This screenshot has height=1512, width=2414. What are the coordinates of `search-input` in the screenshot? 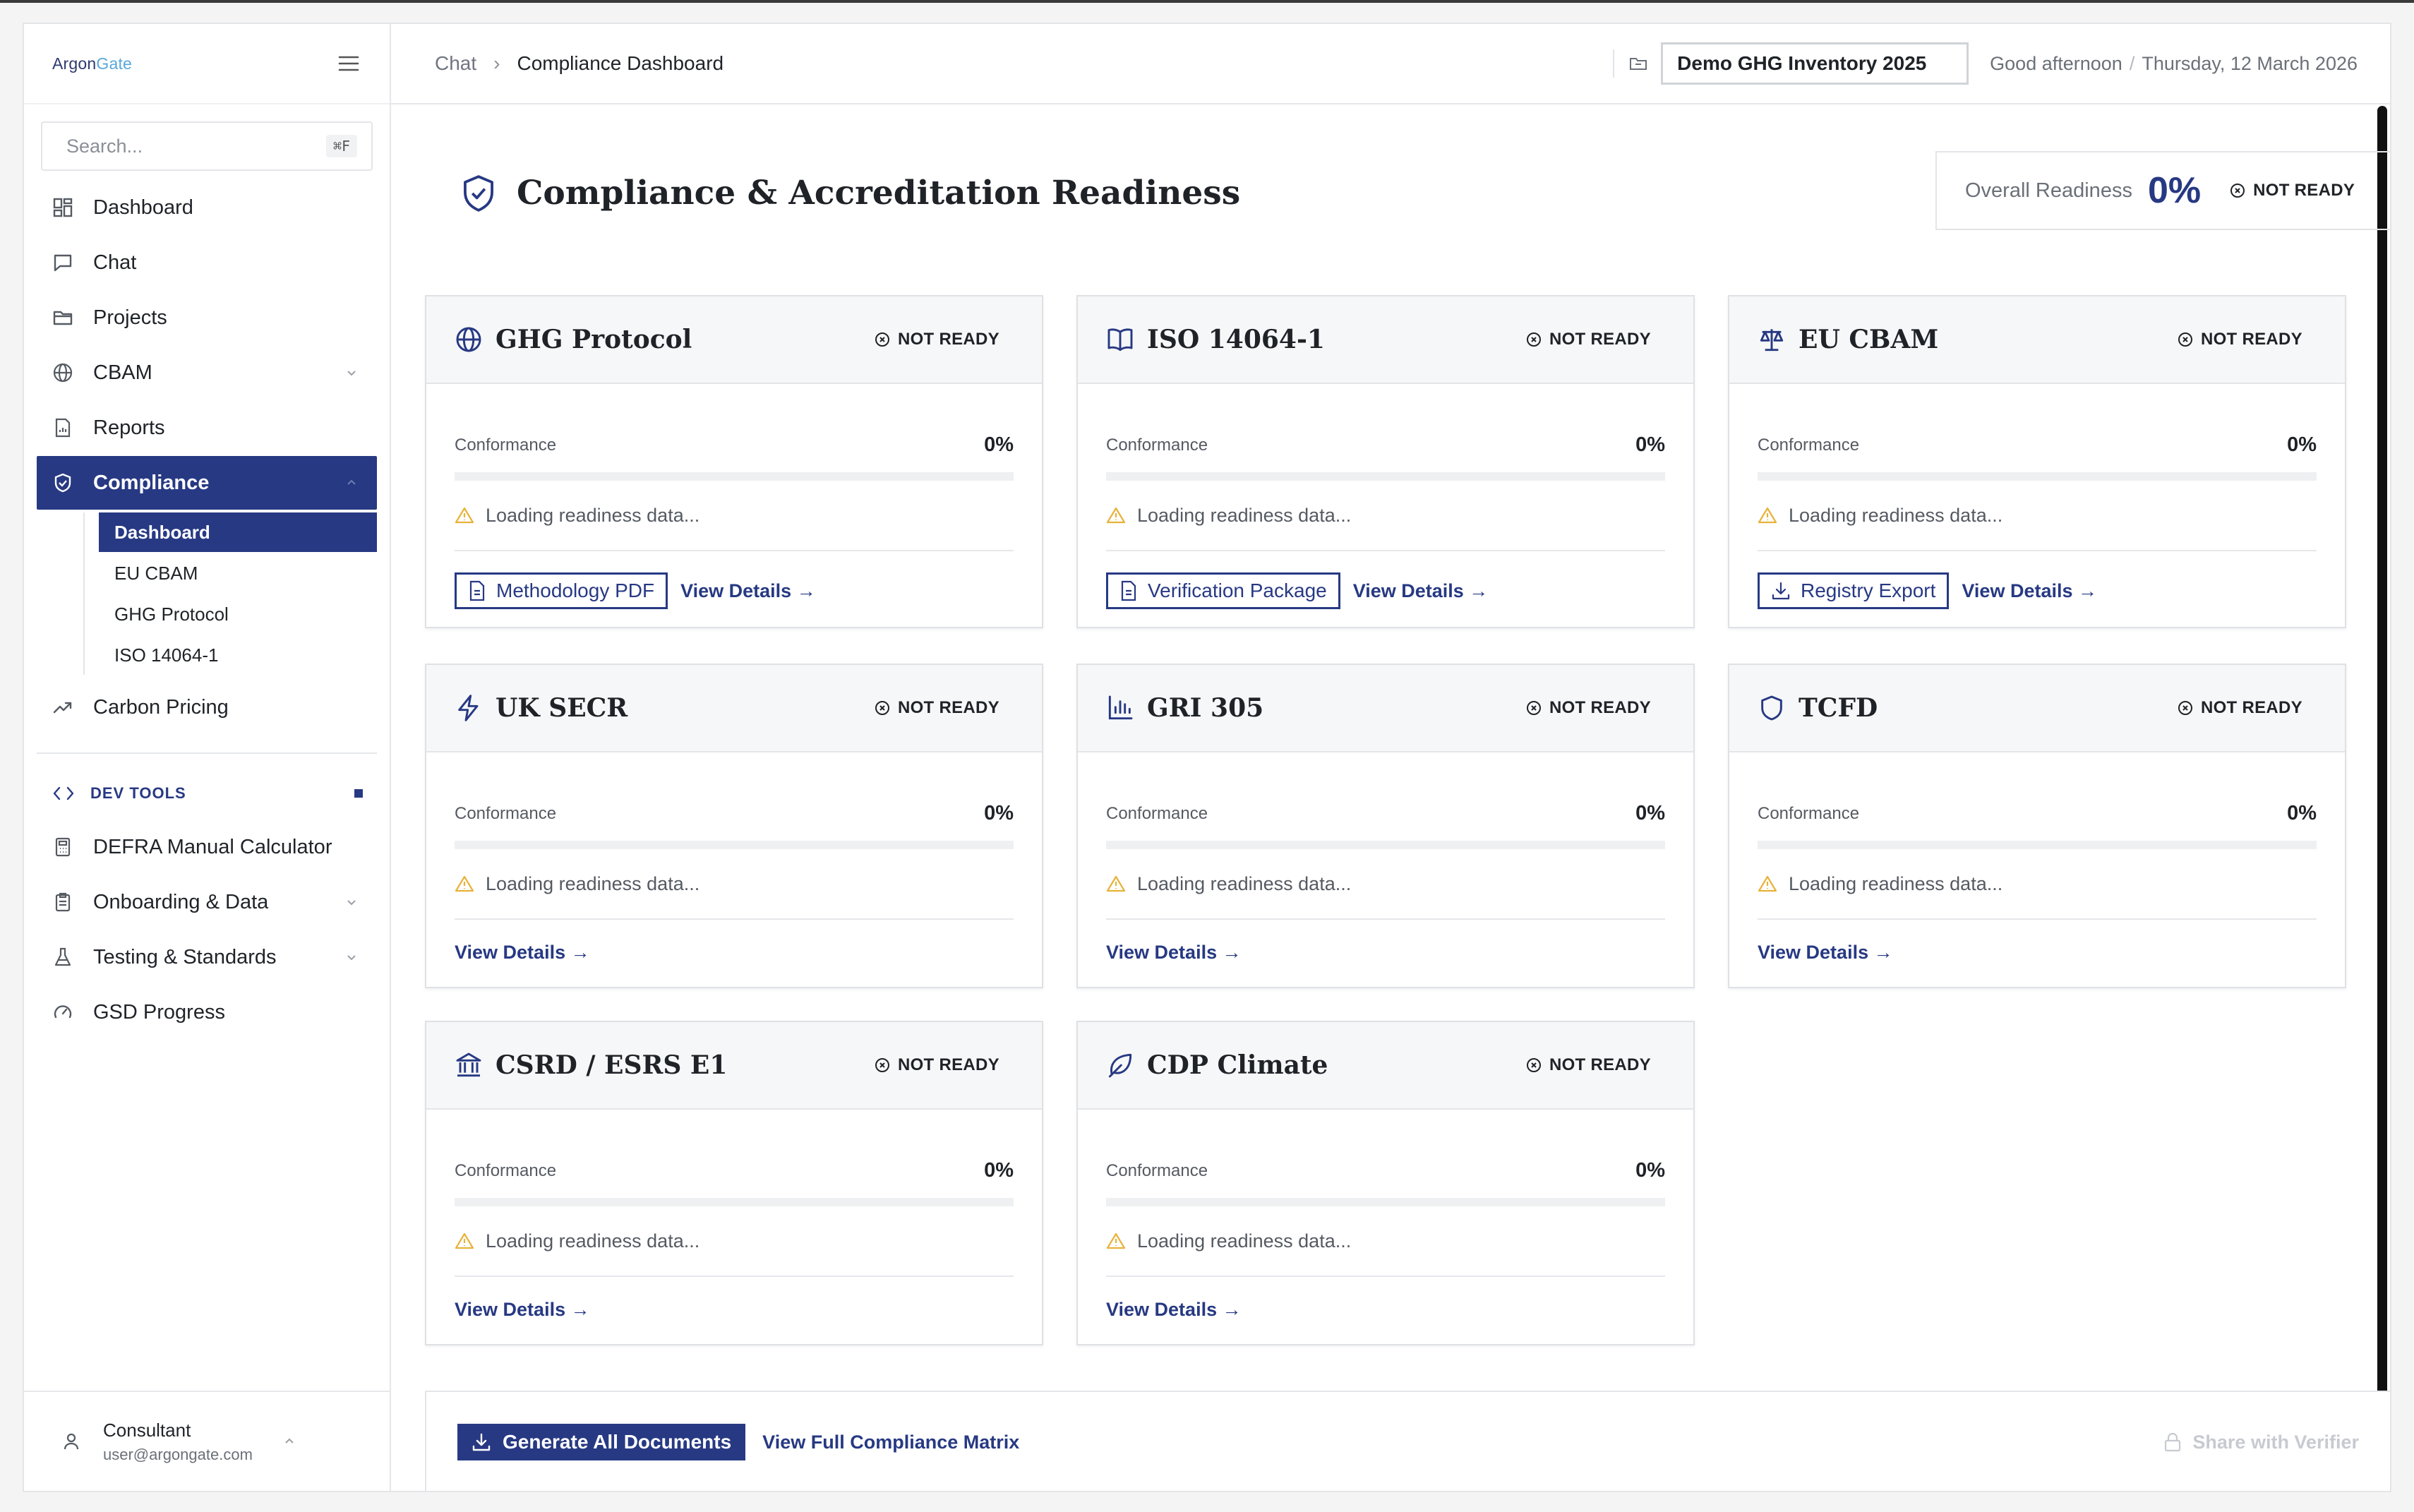 It's located at (191, 146).